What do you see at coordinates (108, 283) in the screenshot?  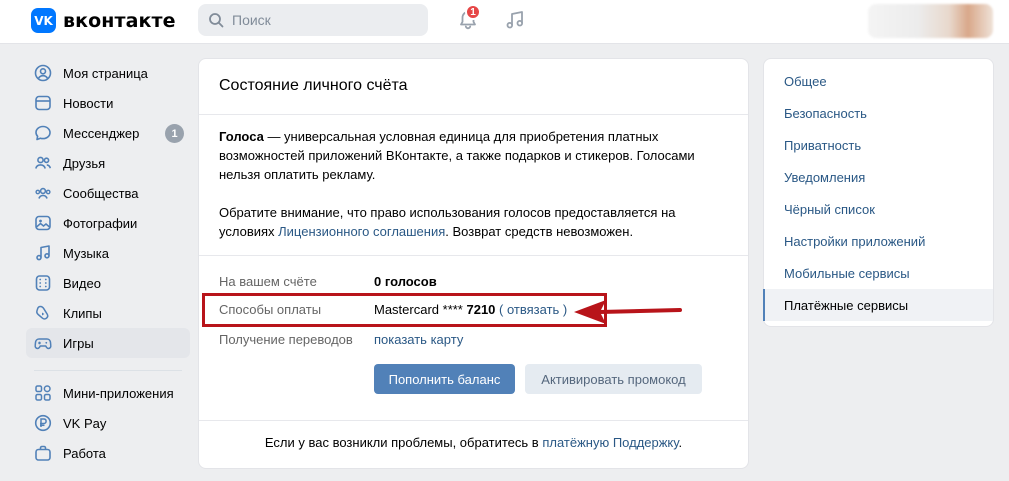 I see `sidebar-item-video: Видео` at bounding box center [108, 283].